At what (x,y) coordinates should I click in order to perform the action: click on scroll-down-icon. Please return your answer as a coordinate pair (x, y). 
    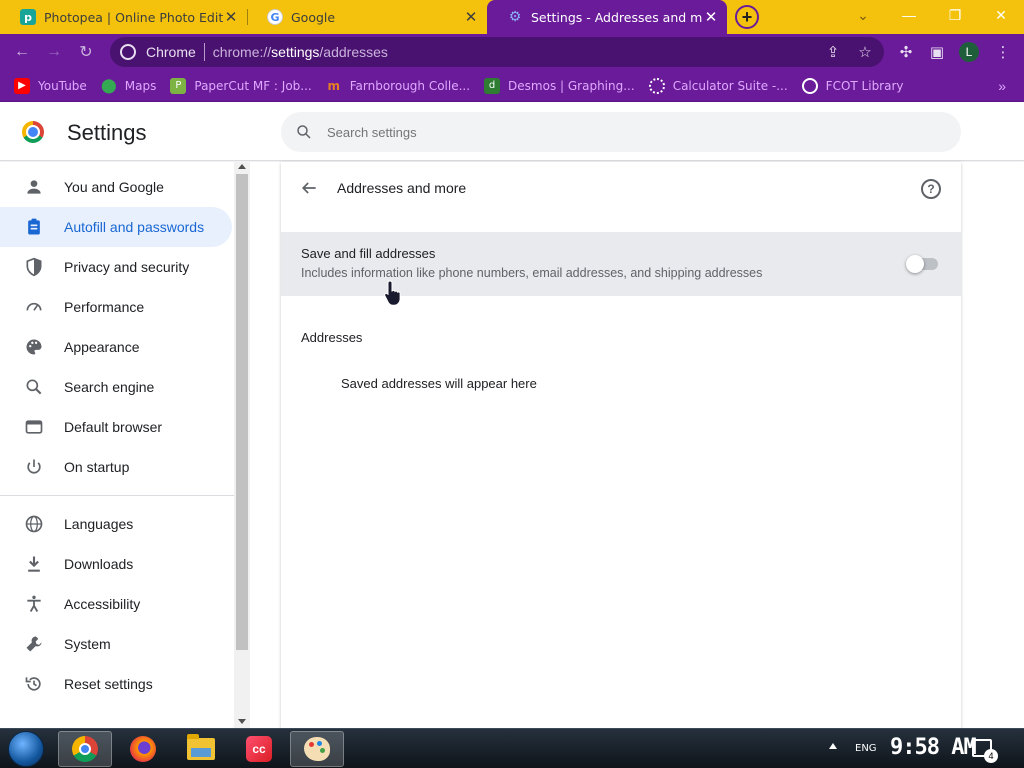
    Looking at the image, I should click on (242, 721).